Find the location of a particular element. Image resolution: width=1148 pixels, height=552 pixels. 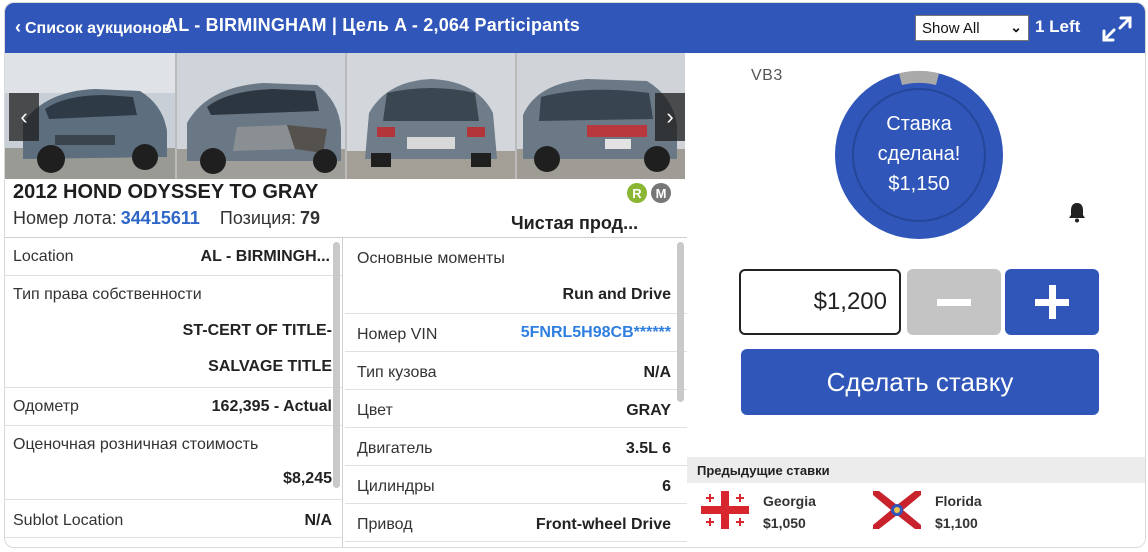

lot-number-link: 34415611 is located at coordinates (160, 218).